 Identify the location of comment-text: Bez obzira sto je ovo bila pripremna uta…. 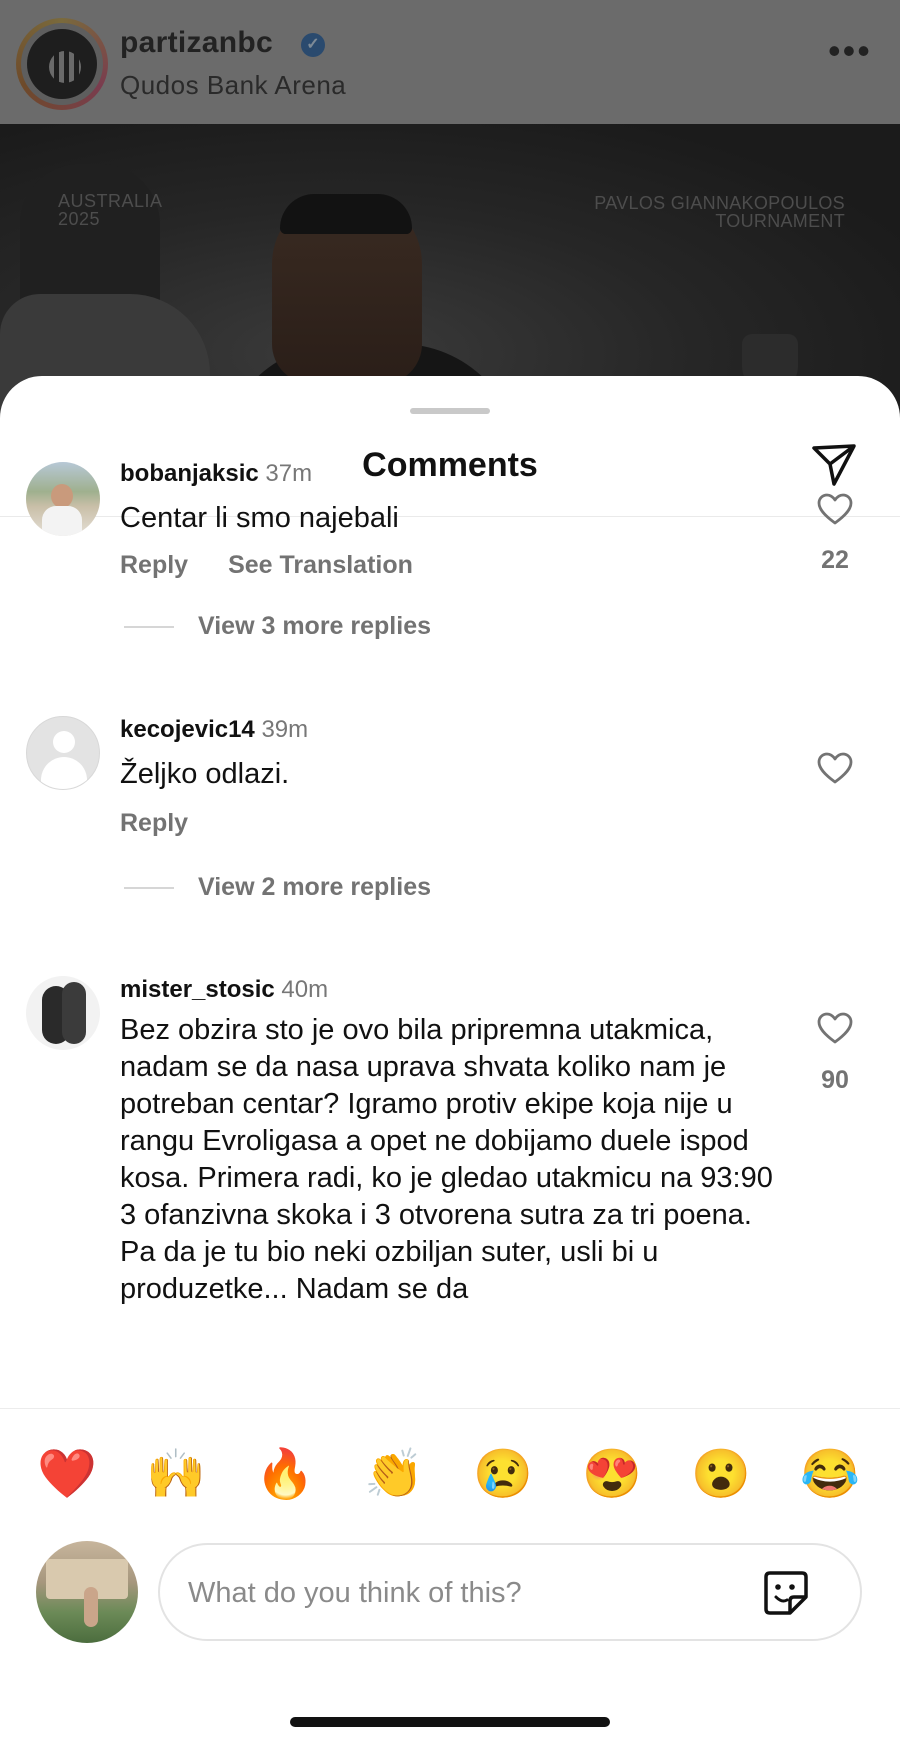
(446, 1159).